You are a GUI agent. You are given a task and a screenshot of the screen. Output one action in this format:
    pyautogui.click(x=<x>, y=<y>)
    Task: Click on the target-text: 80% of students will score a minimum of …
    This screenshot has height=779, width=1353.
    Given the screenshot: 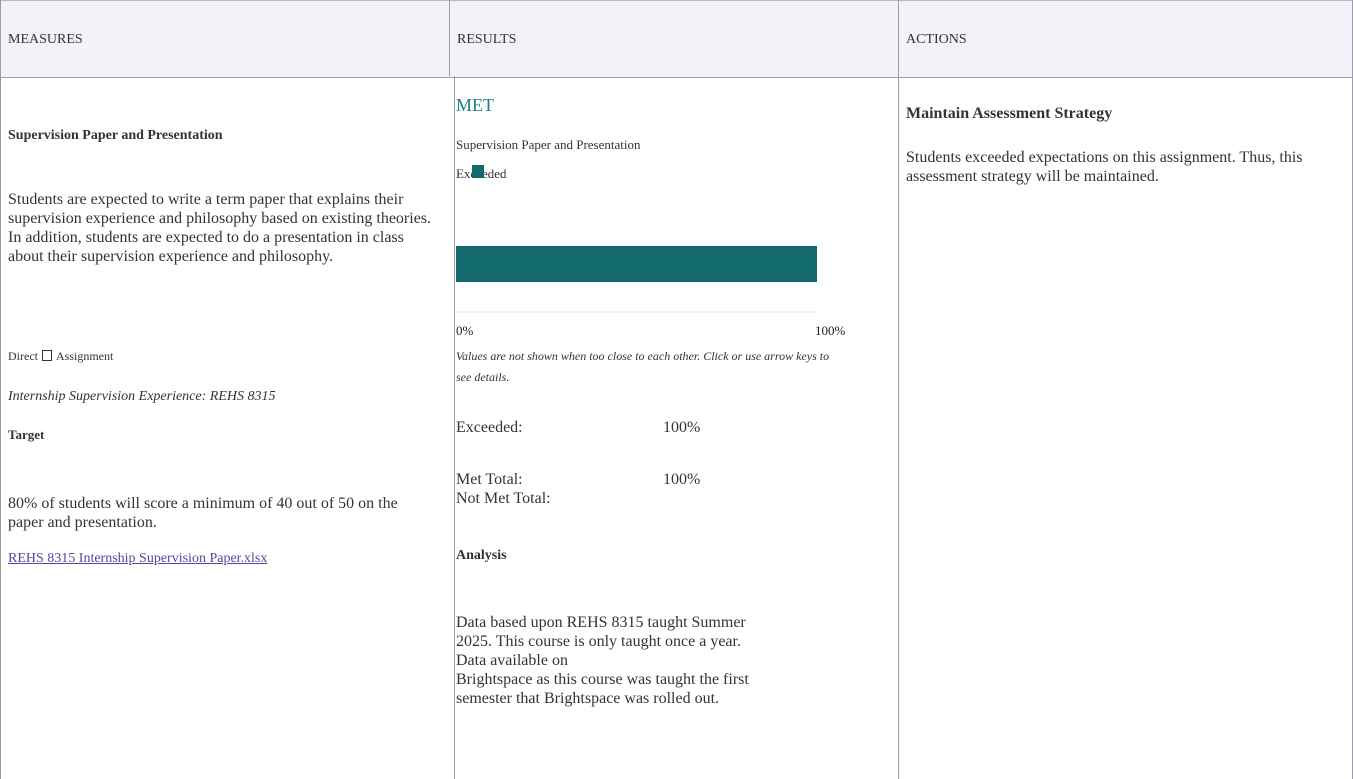 What is the action you would take?
    pyautogui.click(x=203, y=513)
    